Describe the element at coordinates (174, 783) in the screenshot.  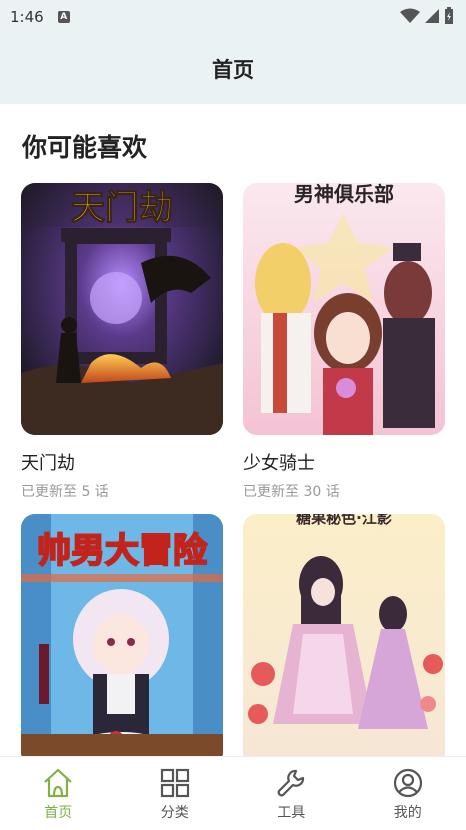
I see `grid-icon` at that location.